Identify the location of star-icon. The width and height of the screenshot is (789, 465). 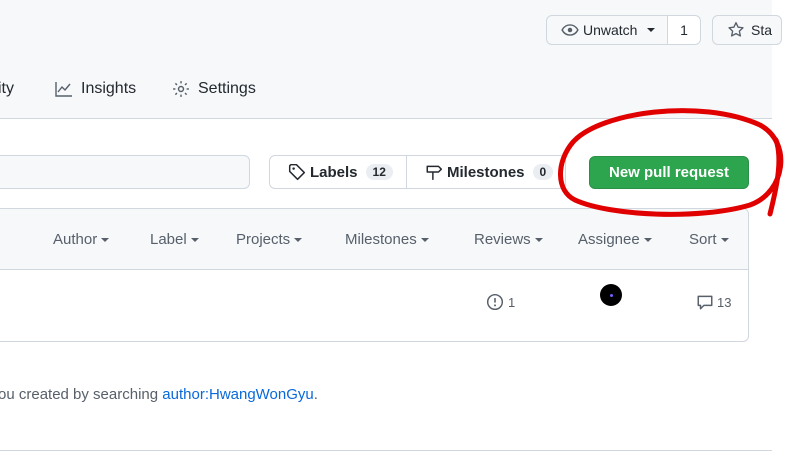
(736, 30).